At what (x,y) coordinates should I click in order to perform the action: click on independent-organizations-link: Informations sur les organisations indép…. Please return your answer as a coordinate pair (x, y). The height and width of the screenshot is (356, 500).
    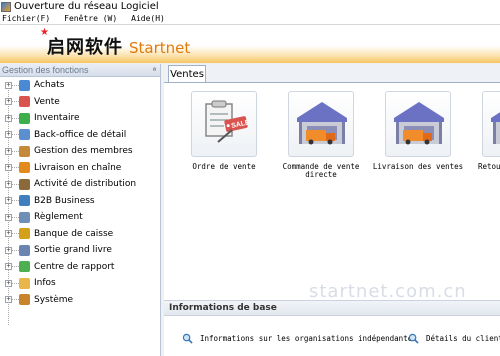
    Looking at the image, I should click on (299, 338).